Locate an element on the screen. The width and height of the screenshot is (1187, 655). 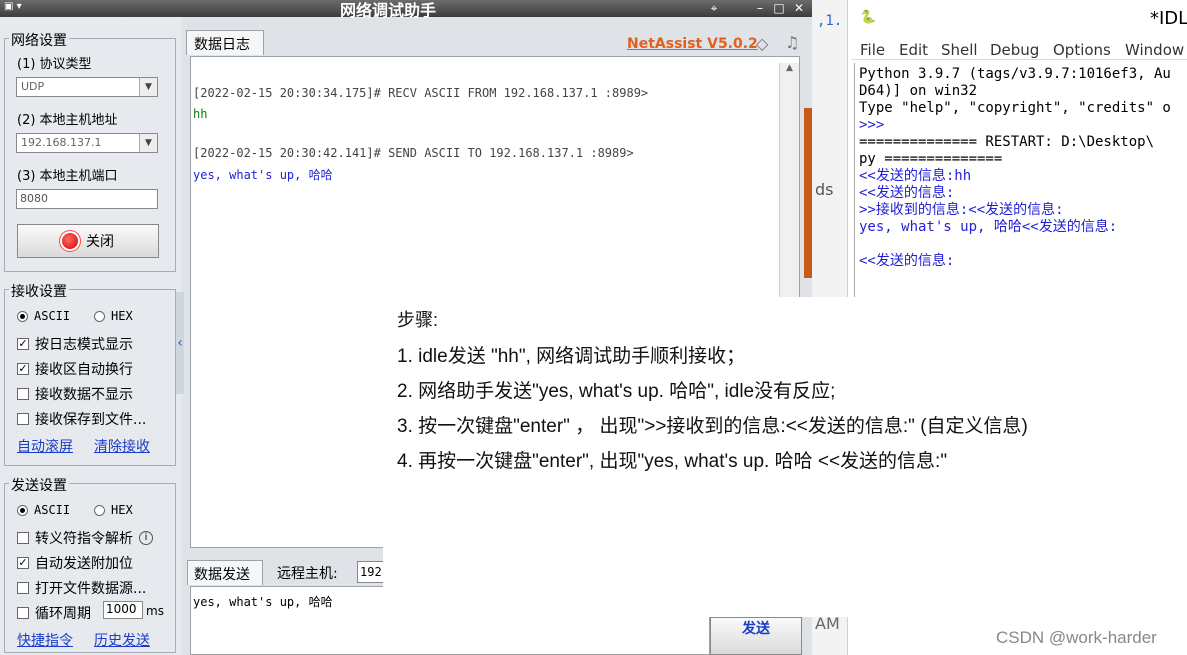
clear-receive-link: 清除接收 is located at coordinates (122, 446).